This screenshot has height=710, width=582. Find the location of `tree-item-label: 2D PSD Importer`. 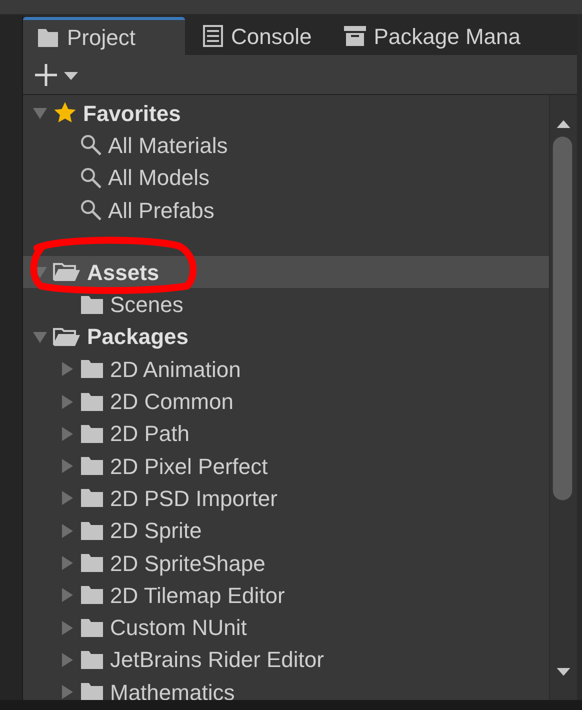

tree-item-label: 2D PSD Importer is located at coordinates (194, 498).